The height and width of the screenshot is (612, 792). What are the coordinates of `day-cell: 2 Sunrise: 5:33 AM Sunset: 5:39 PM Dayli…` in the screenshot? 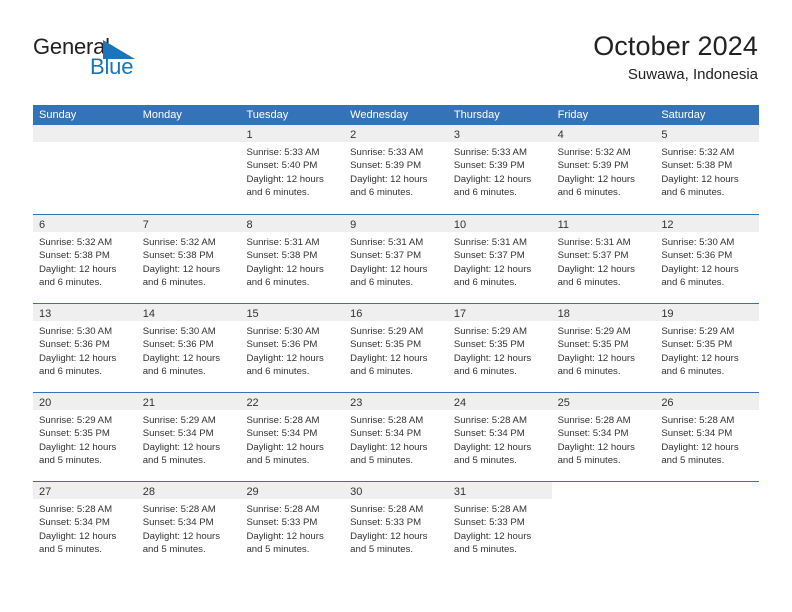 It's located at (396, 169).